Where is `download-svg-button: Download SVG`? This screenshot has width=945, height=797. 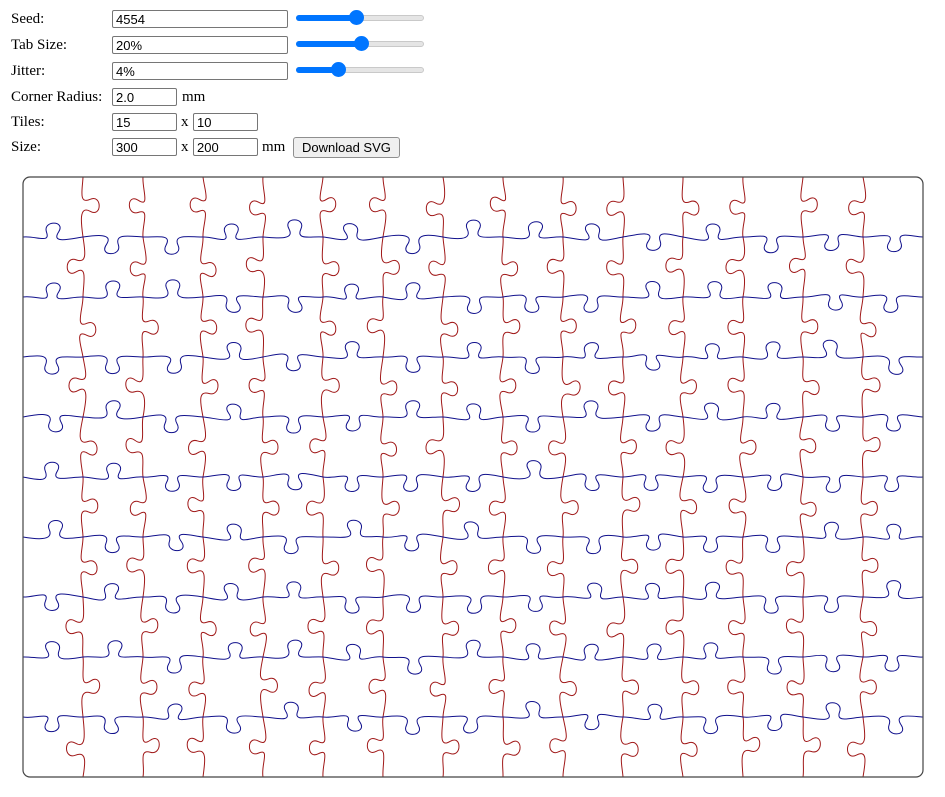
download-svg-button: Download SVG is located at coordinates (346, 147).